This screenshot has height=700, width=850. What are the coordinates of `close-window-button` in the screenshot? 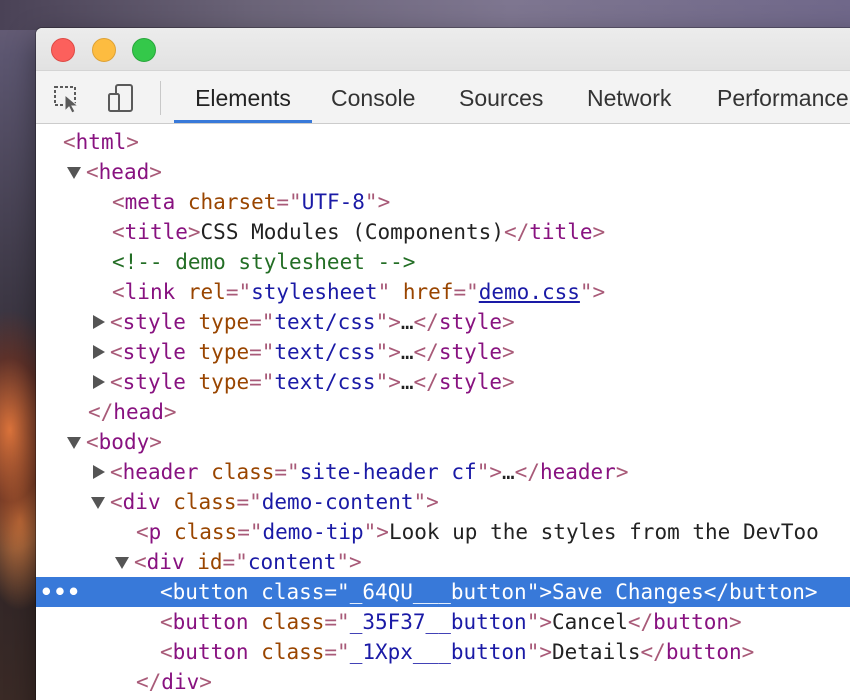 It's located at (63, 50).